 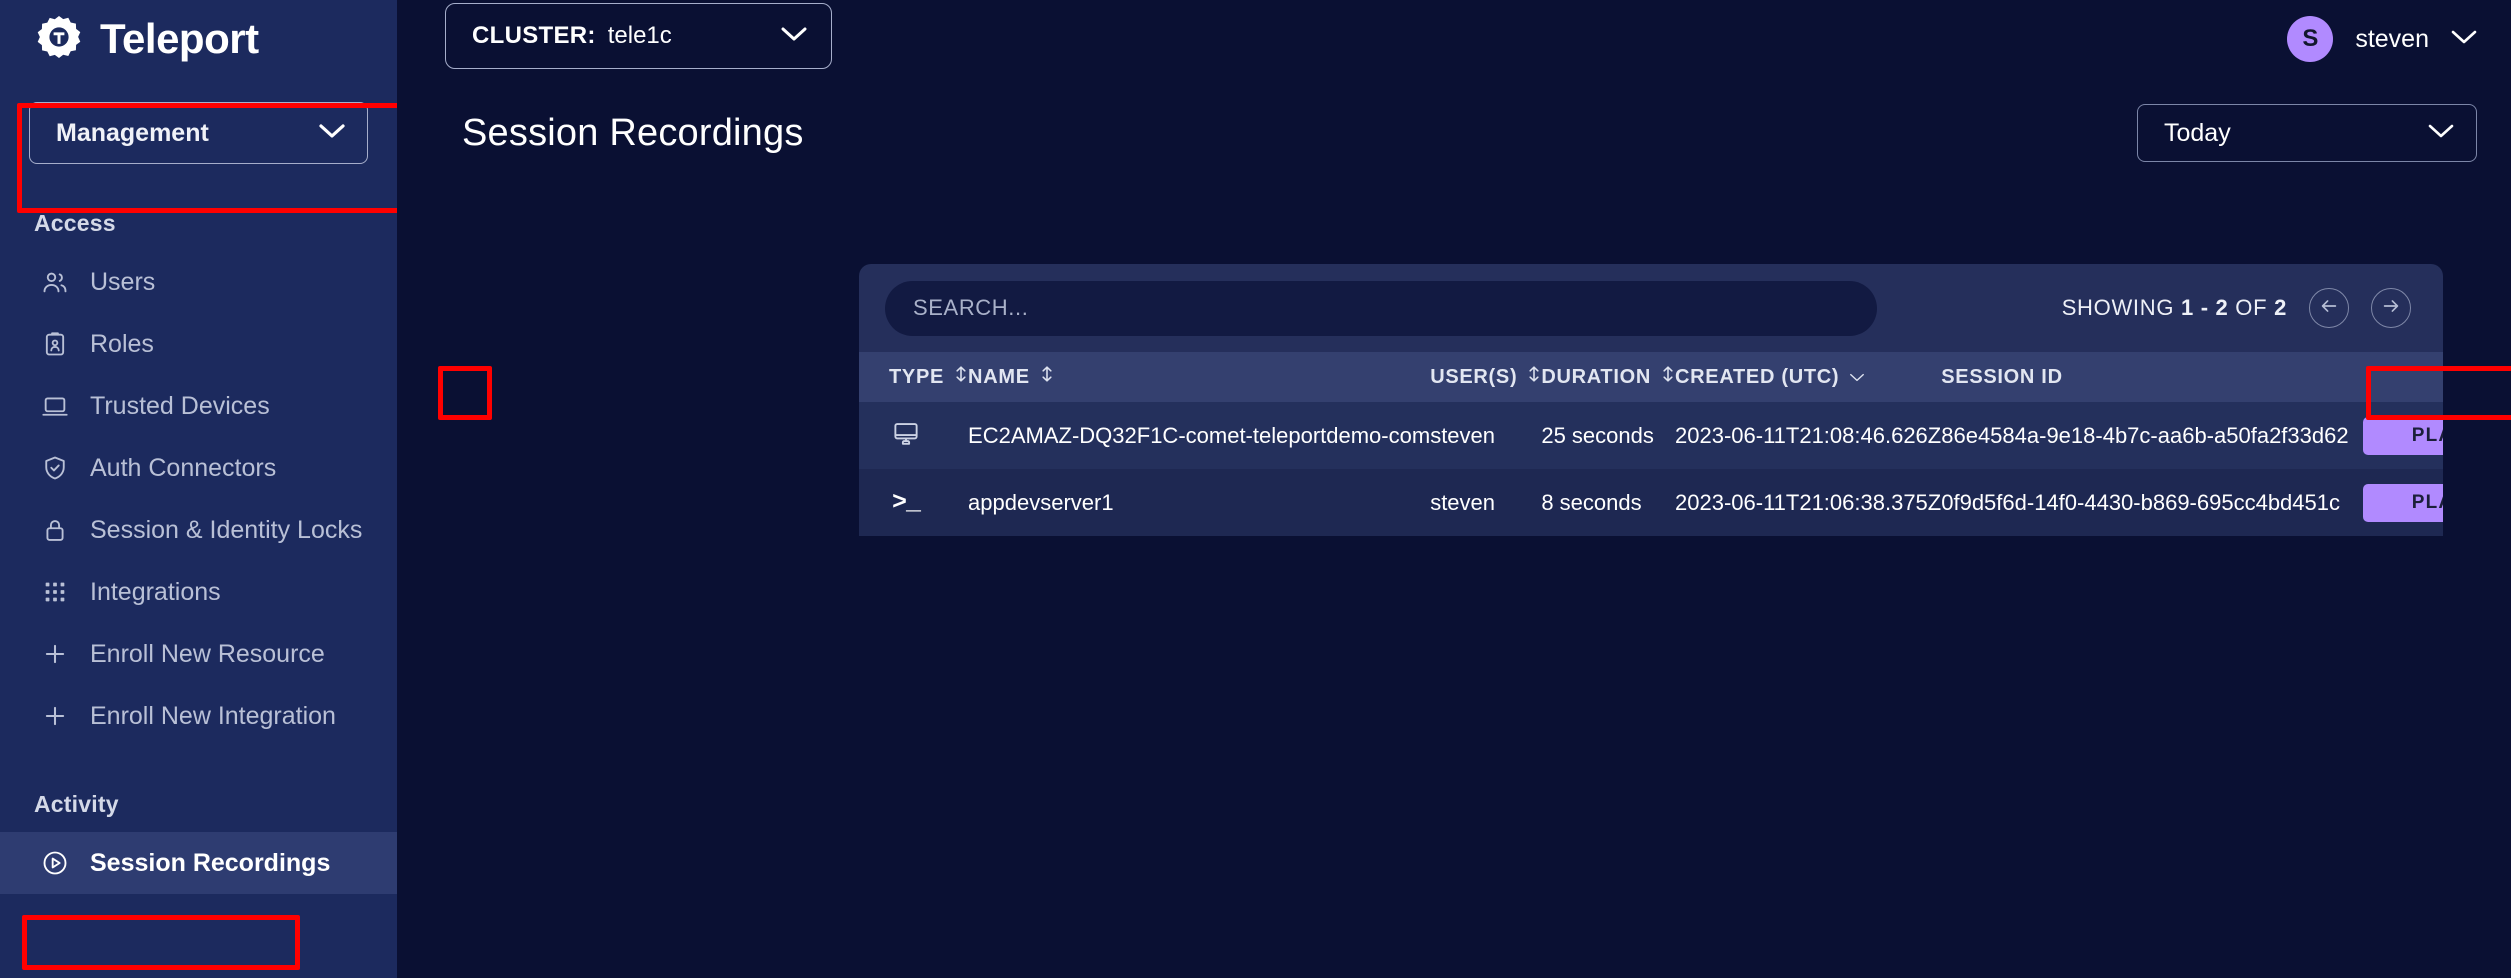 What do you see at coordinates (55, 282) in the screenshot?
I see `users-icon` at bounding box center [55, 282].